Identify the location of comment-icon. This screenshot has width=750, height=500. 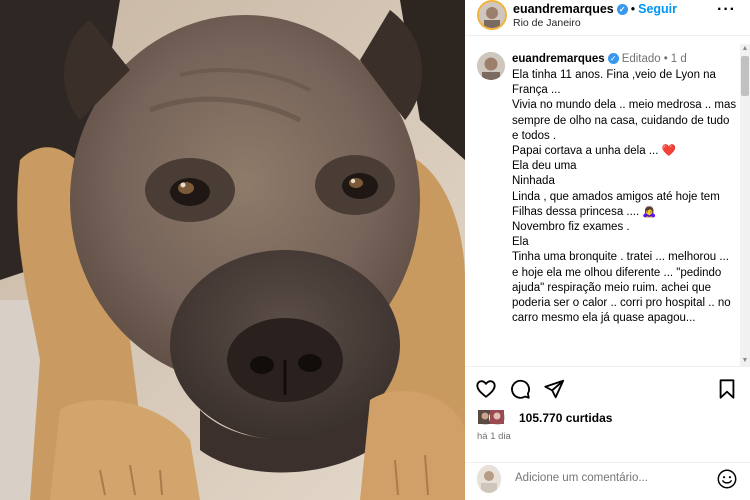
(520, 389).